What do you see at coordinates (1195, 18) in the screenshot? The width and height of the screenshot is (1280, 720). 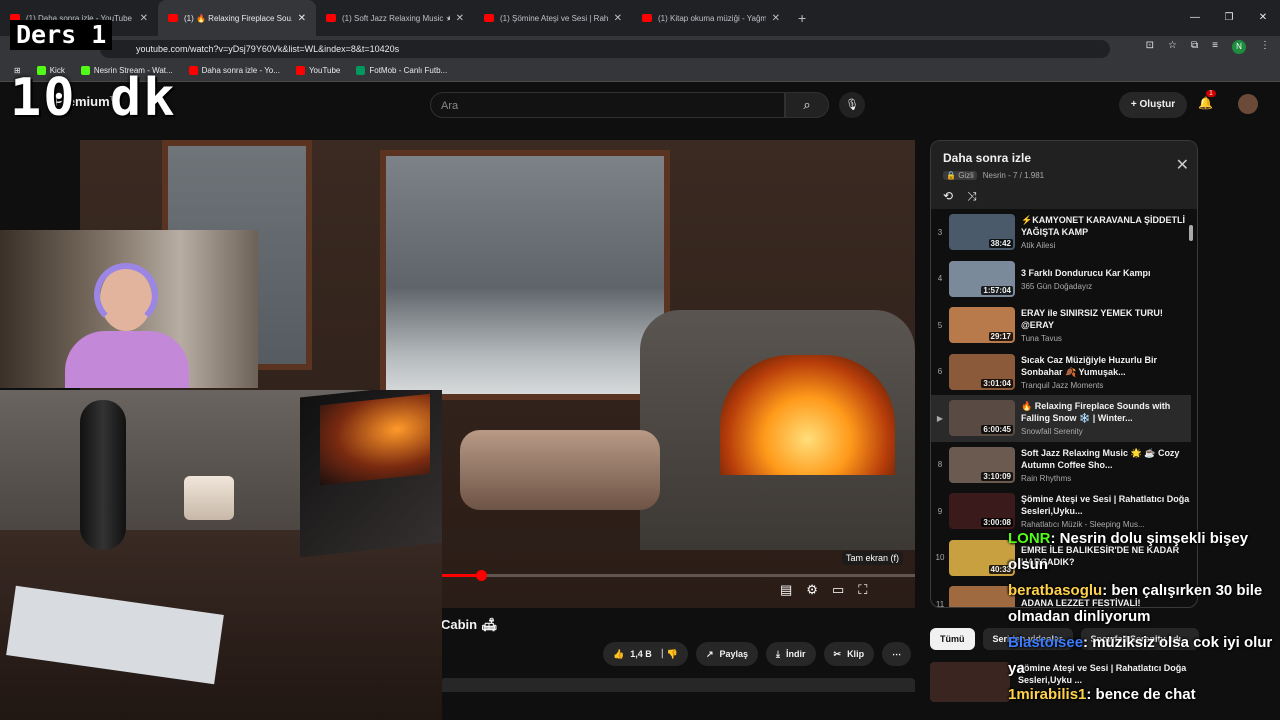 I see `minimize-icon: —` at bounding box center [1195, 18].